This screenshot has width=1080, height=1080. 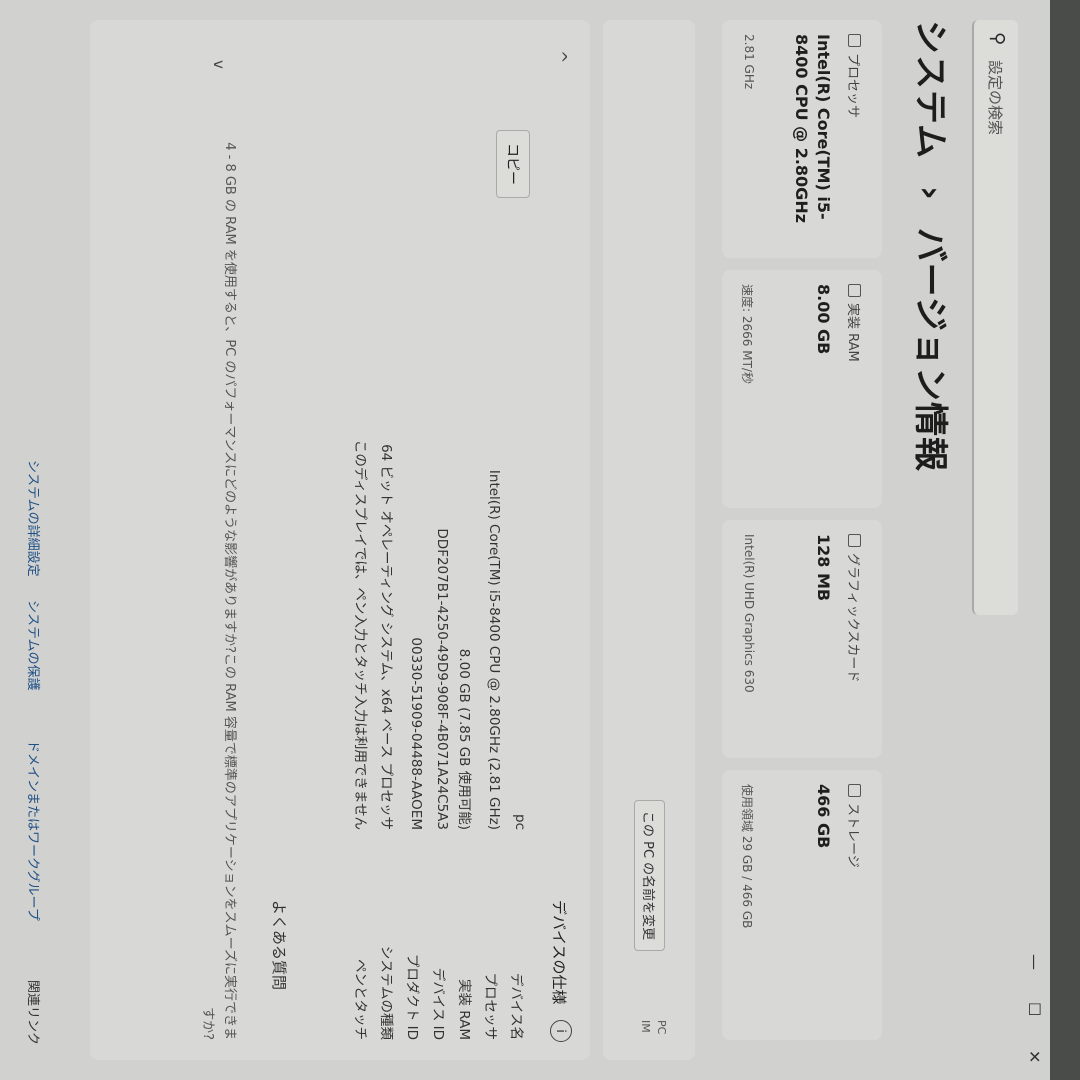 What do you see at coordinates (649, 876) in the screenshot?
I see `rename-pc-button: この PC の名前を変更` at bounding box center [649, 876].